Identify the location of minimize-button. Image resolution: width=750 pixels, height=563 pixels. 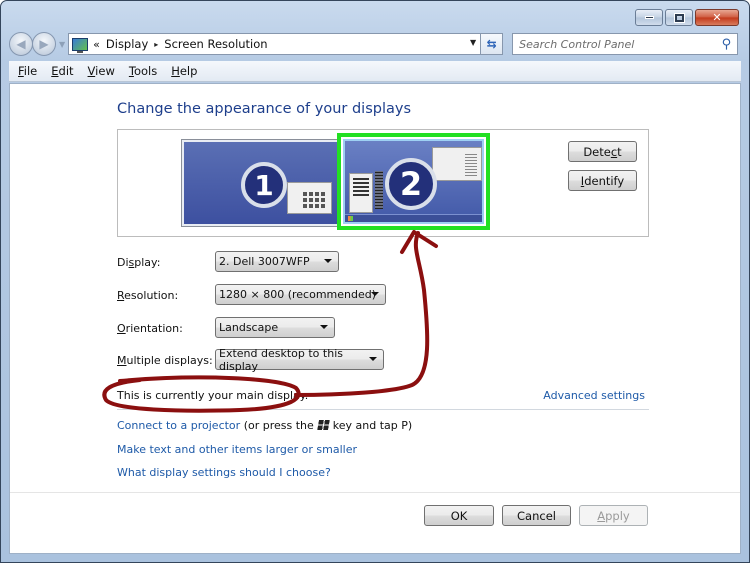
(649, 17).